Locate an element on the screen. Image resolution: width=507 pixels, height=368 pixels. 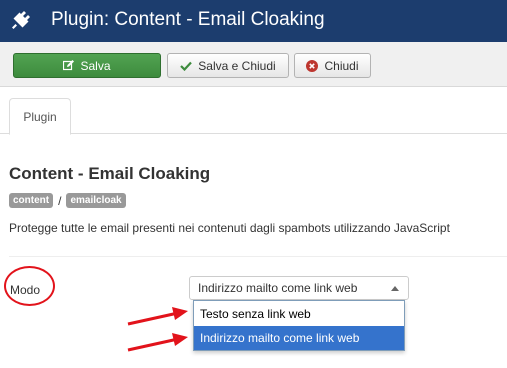
close-circle-icon is located at coordinates (312, 65).